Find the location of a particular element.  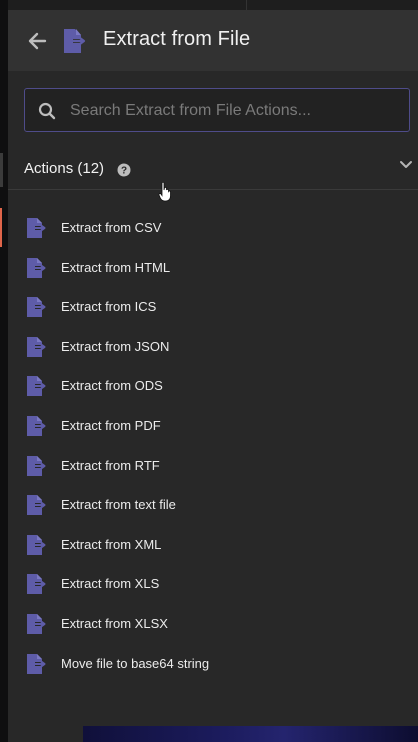

list-item: Extract from CSV is located at coordinates (209, 228).